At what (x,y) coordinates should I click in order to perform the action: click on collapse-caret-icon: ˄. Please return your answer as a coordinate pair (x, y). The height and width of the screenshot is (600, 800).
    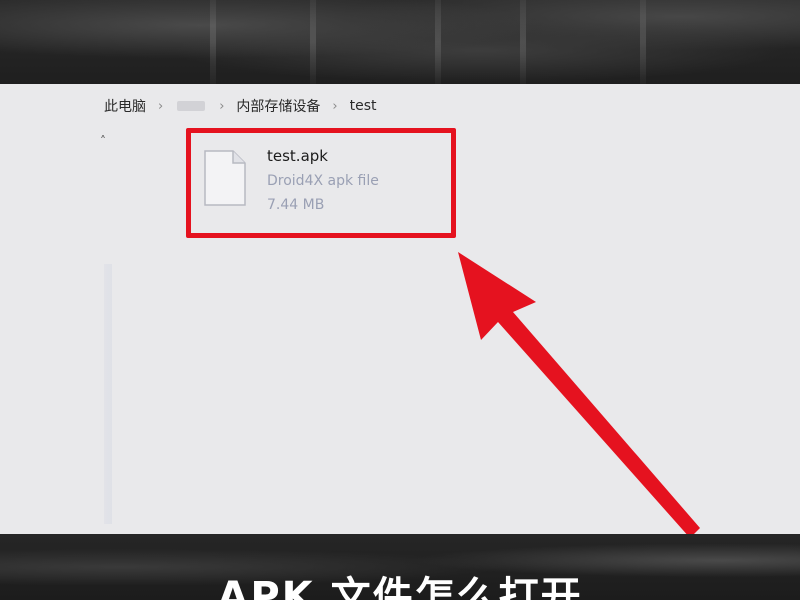
    Looking at the image, I should click on (103, 141).